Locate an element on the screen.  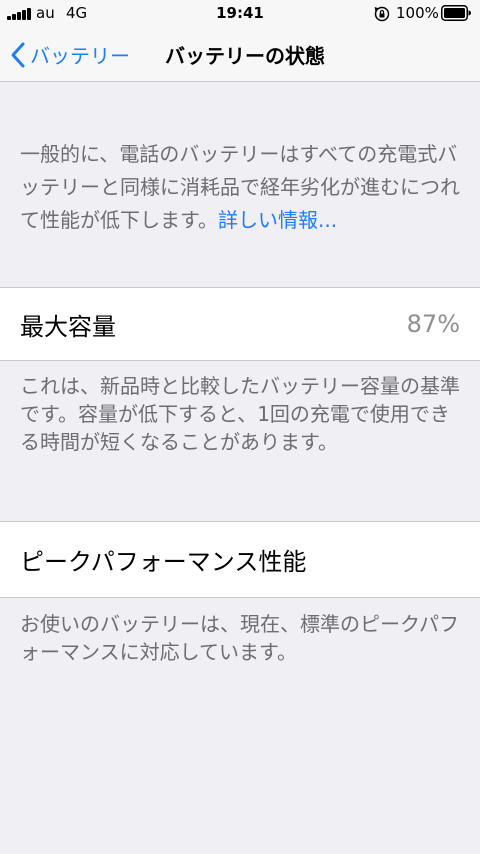
navigation-bar: バッテリー バッテリーの状態 is located at coordinates (240, 55).